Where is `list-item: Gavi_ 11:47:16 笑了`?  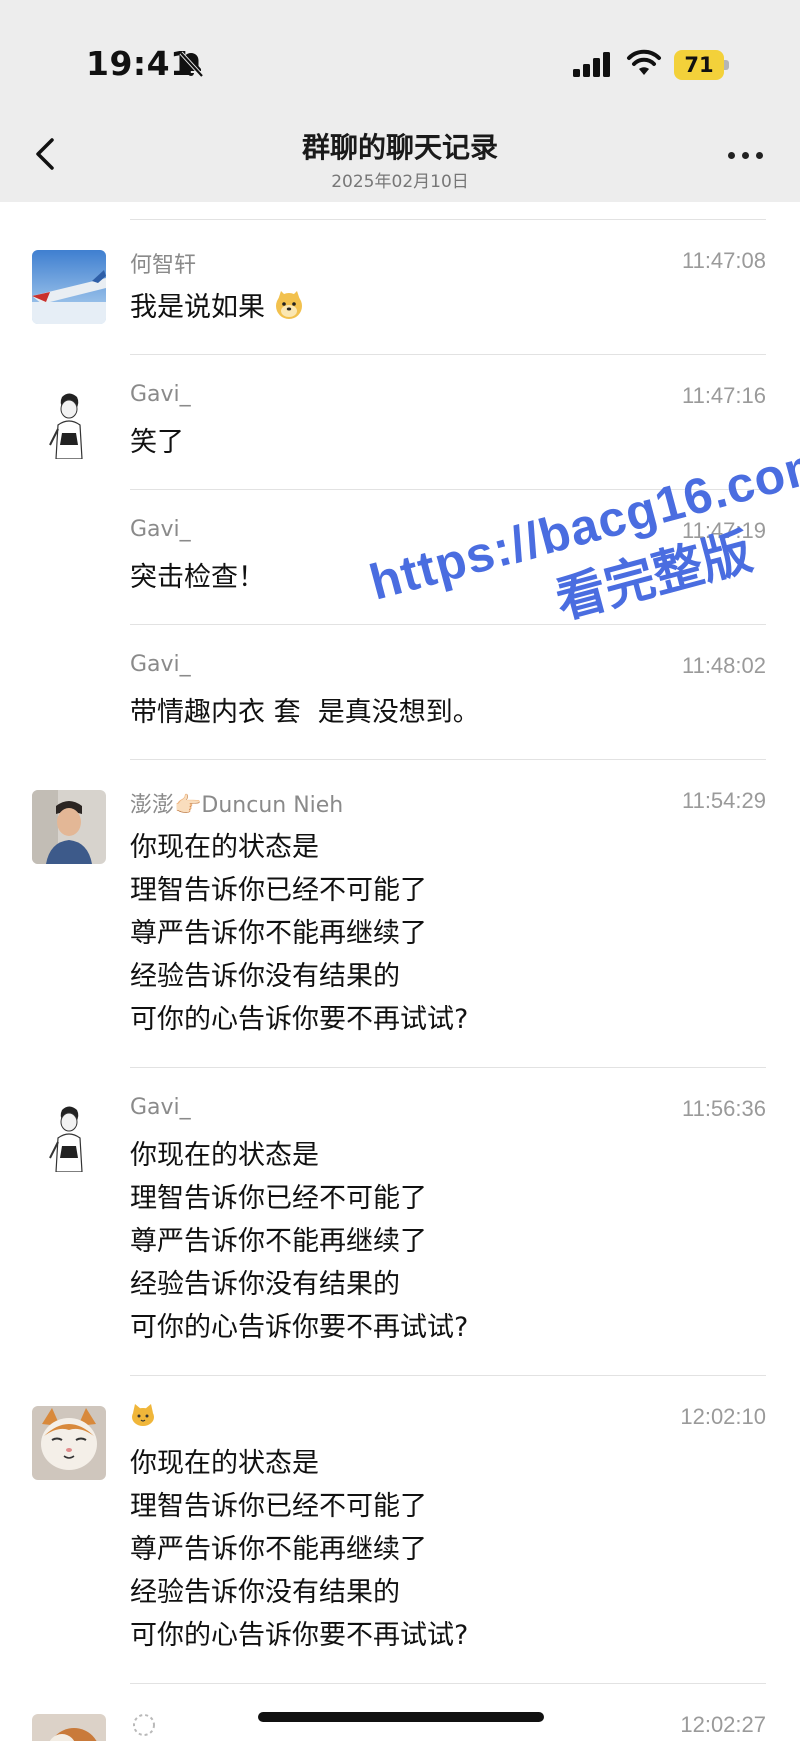
list-item: Gavi_ 11:47:16 笑了 is located at coordinates (400, 422).